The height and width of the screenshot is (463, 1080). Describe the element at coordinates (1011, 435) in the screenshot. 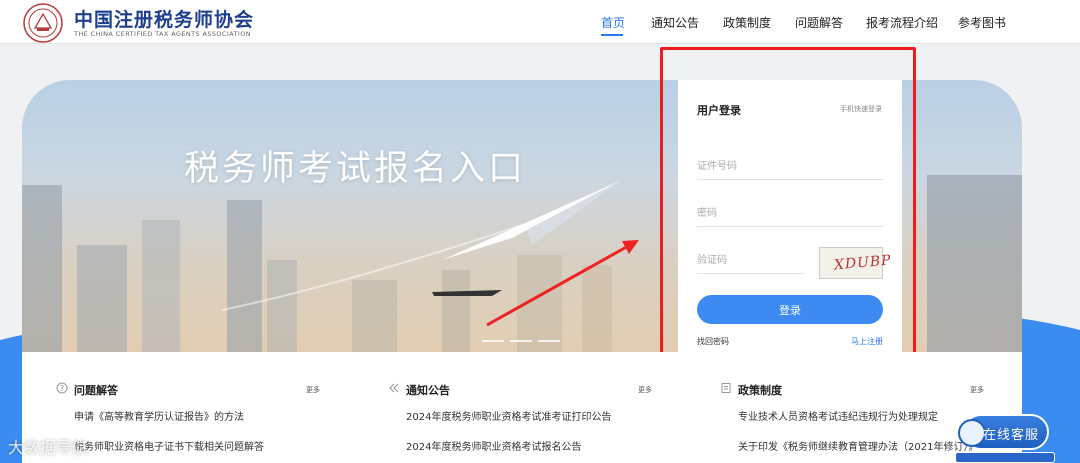

I see `online-service-label: 在线客服` at that location.